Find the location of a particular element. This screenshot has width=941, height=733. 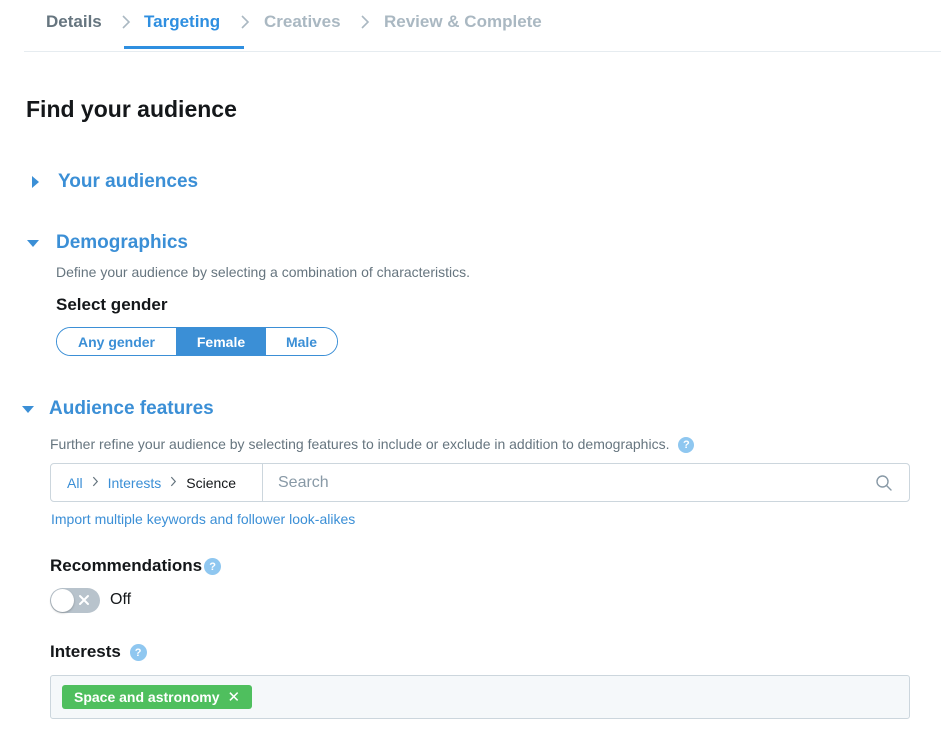

interests-label-text: Interests is located at coordinates (85, 651).